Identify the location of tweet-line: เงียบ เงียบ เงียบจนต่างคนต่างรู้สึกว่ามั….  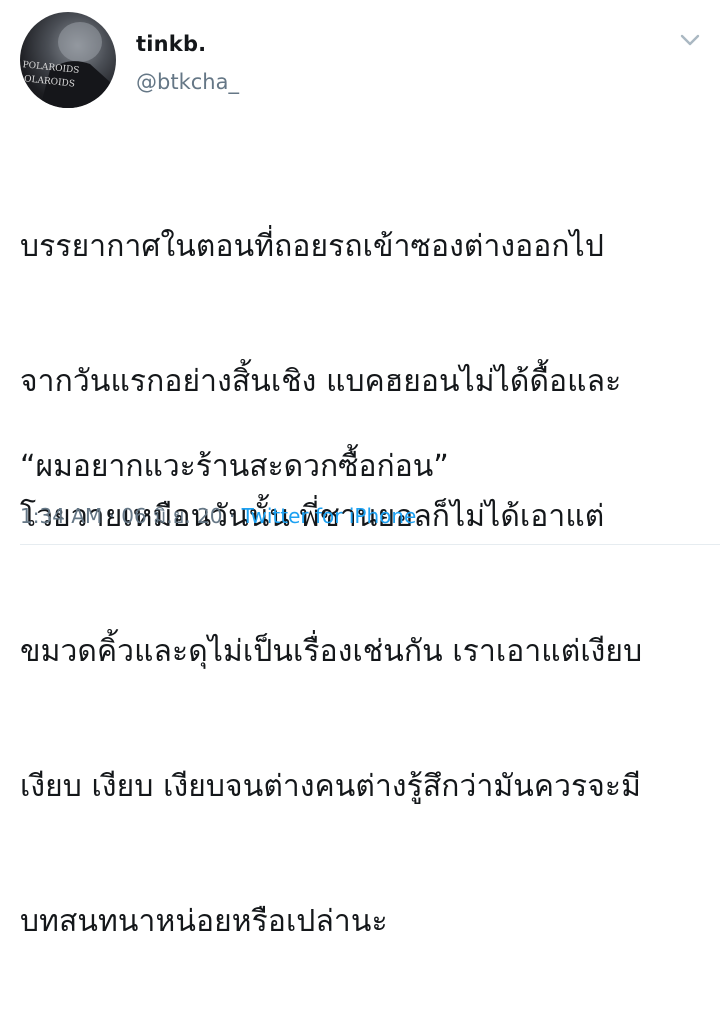
(331, 786).